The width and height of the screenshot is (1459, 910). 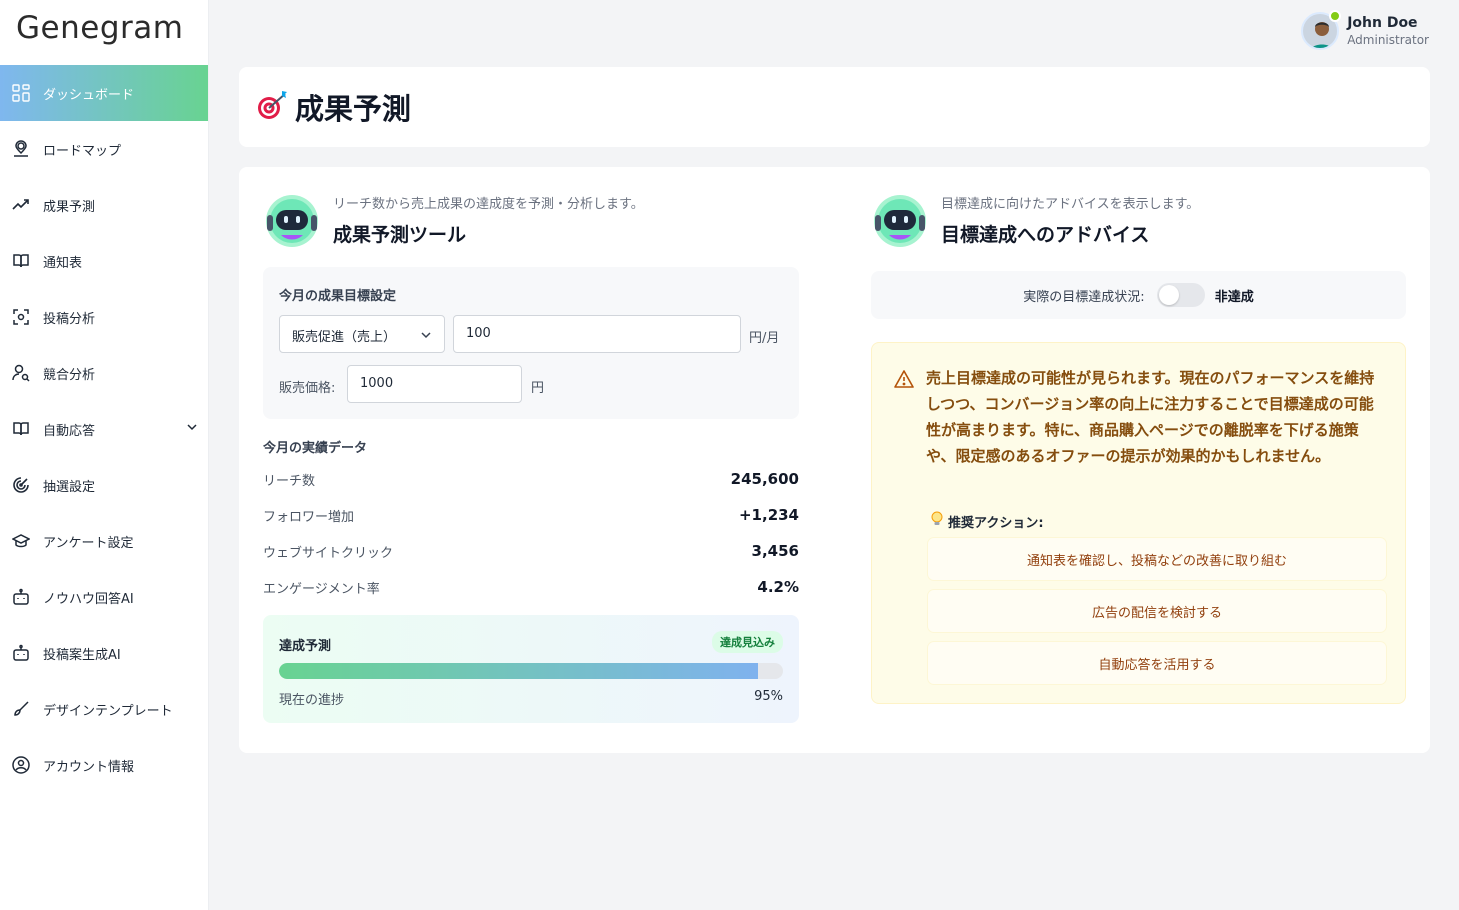 I want to click on action-button: 通知表を確認し、投稿などの改善に取り組む, so click(x=1157, y=559).